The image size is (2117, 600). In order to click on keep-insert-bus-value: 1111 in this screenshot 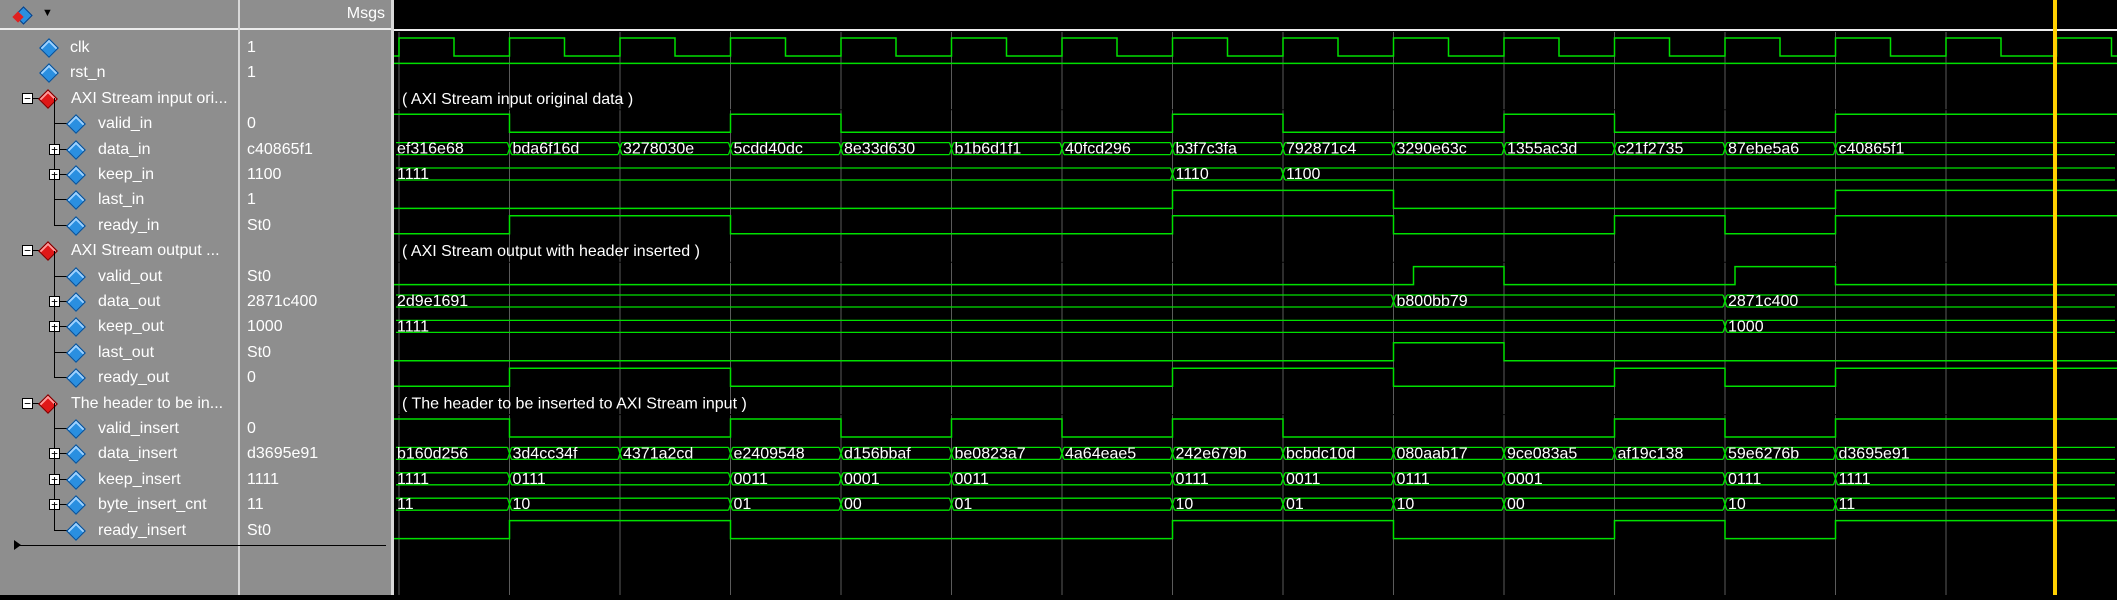, I will do `click(1855, 479)`.